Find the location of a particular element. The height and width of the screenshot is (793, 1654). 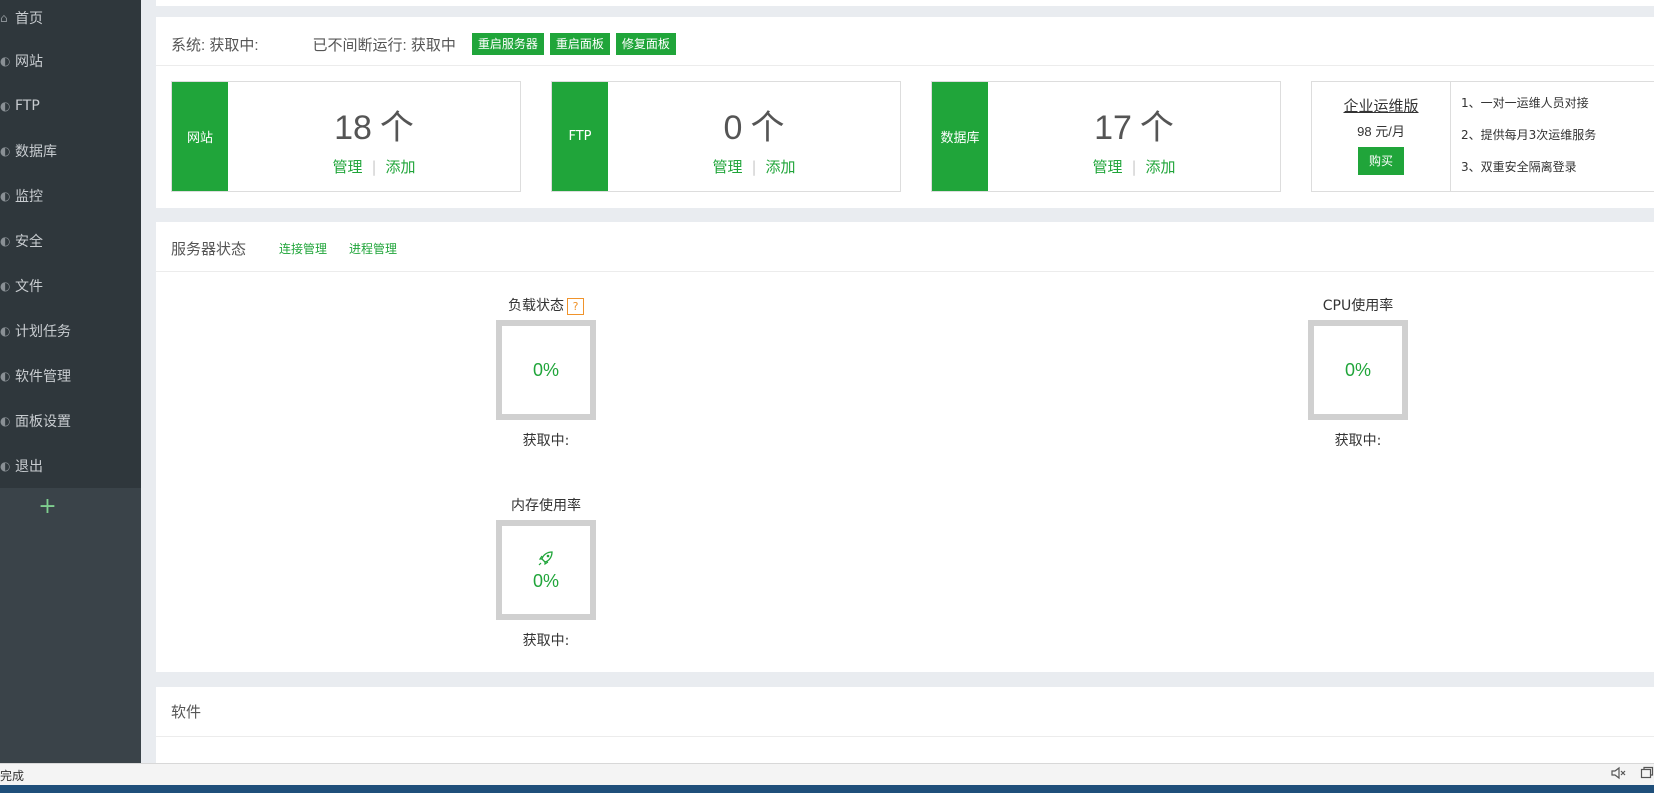

promo-title-link: 企业运维版 is located at coordinates (1381, 105).